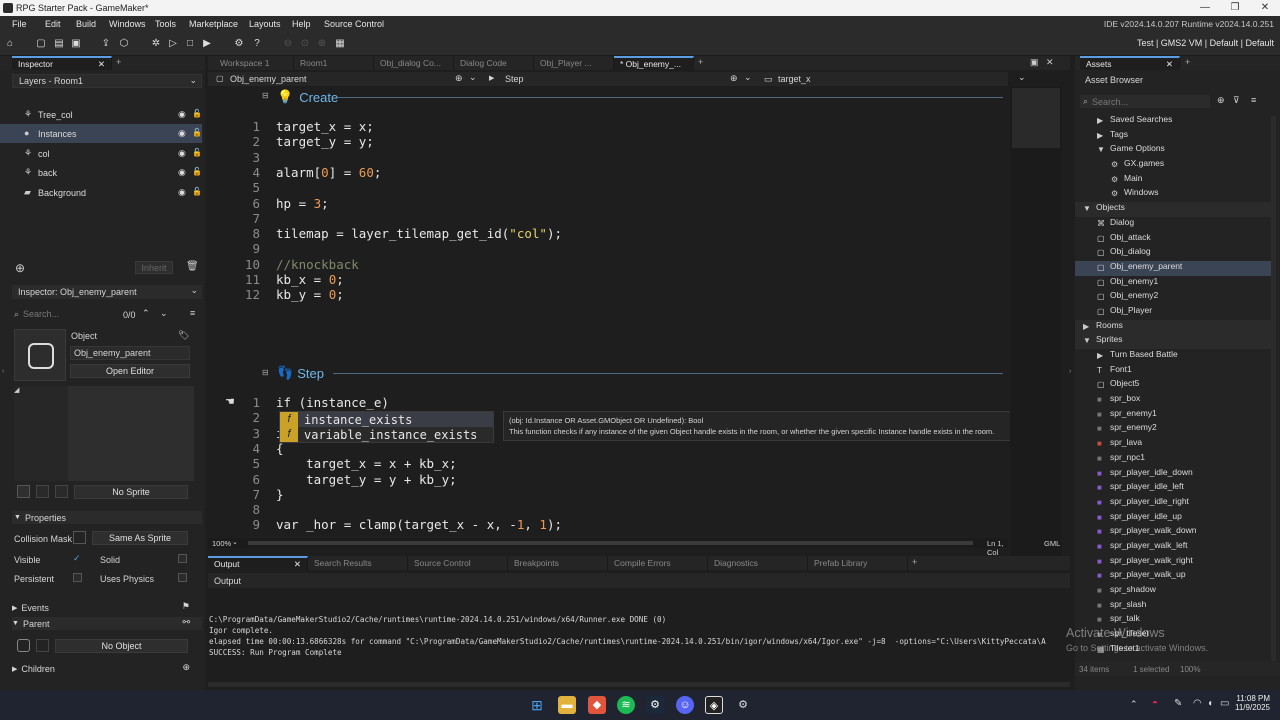 The height and width of the screenshot is (720, 1280). I want to click on expand-triangle-icon: ◢, so click(16, 390).